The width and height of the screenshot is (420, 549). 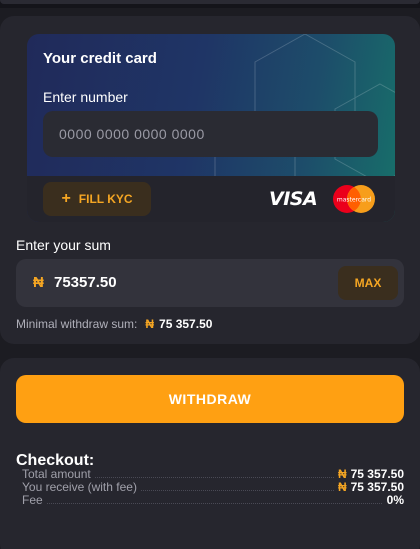 I want to click on checkout-row-label: Fee, so click(x=34, y=500).